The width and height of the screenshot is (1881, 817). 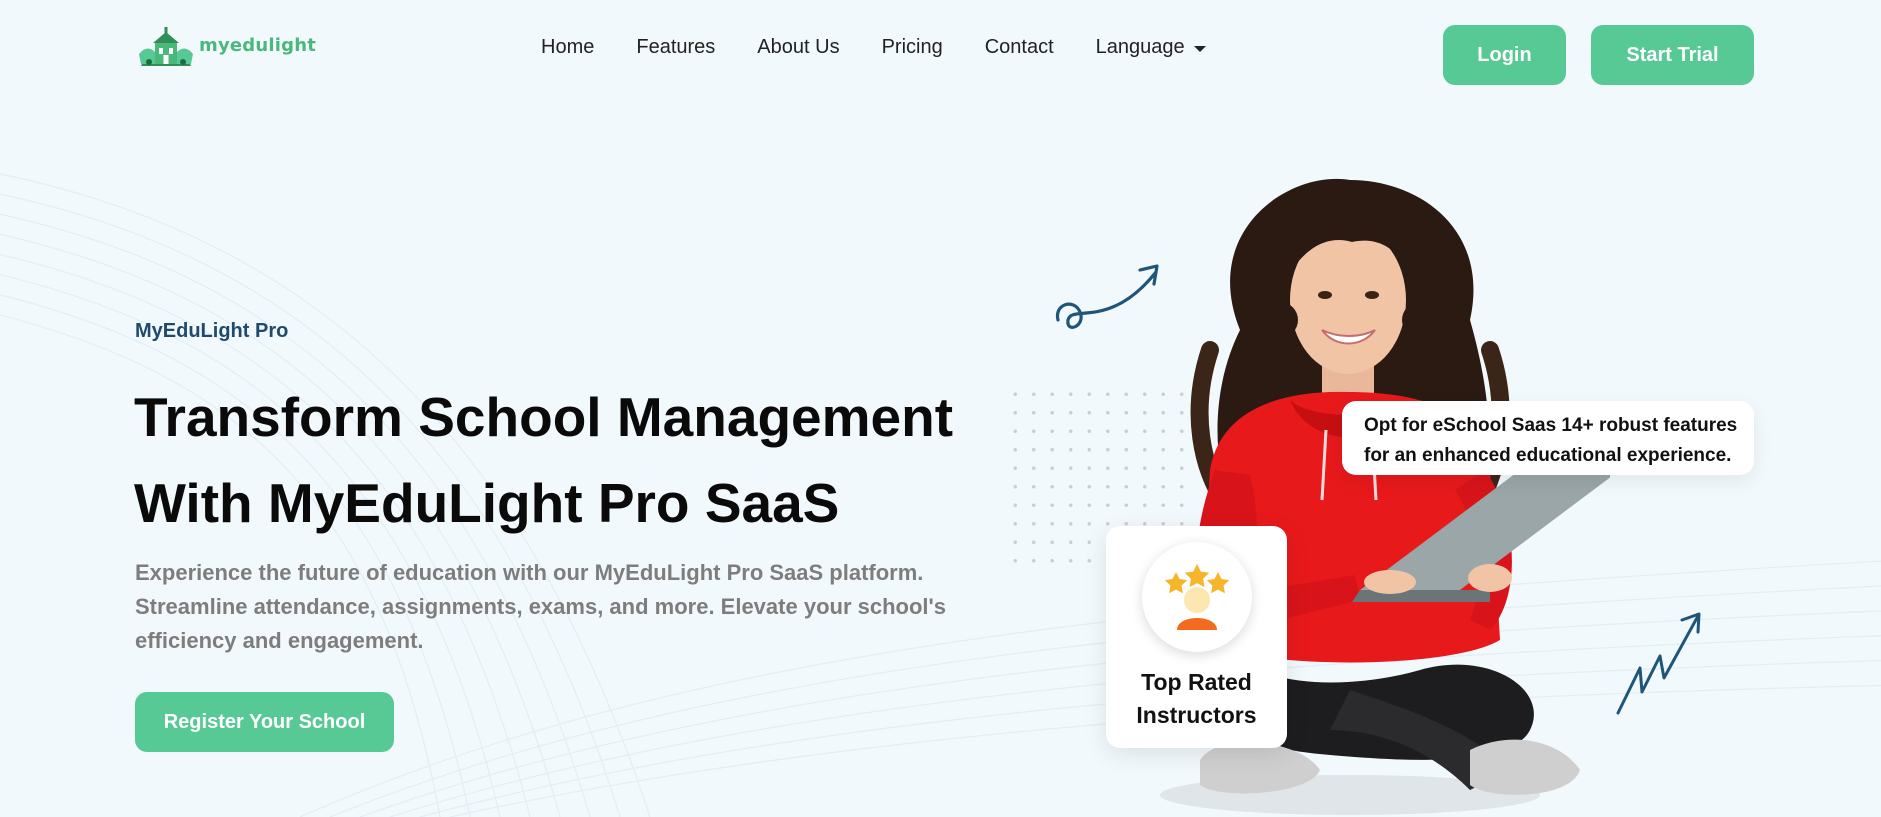 I want to click on nav-home-label: Home, so click(x=568, y=47).